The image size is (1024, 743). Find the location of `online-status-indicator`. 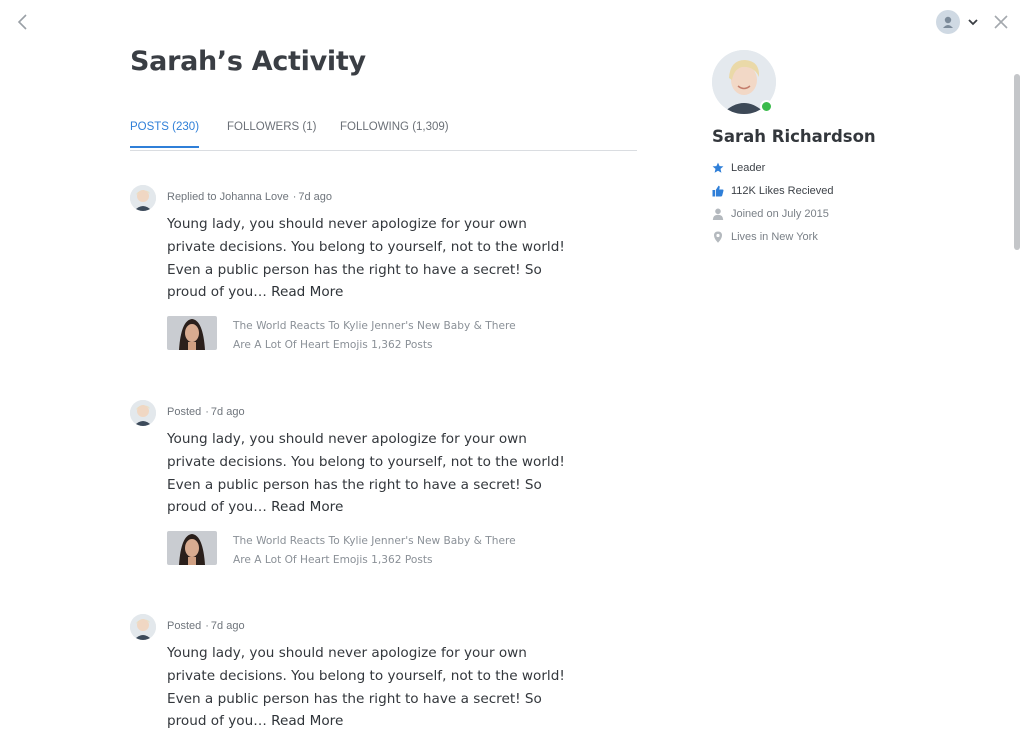

online-status-indicator is located at coordinates (766, 106).